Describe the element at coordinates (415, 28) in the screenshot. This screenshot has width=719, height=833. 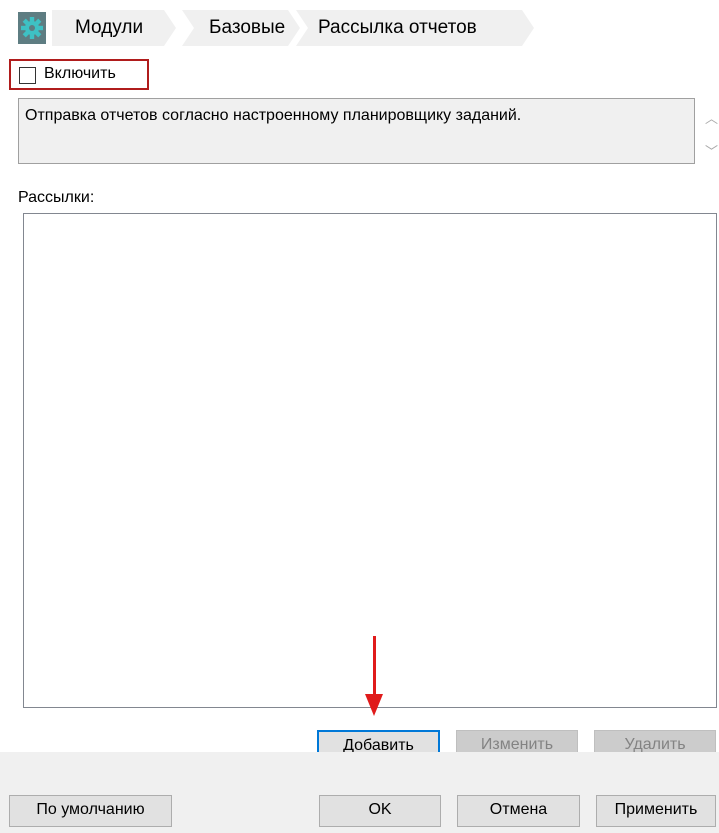
I see `breadcrumb-item-report-mailing: Рассылка отчетов` at that location.